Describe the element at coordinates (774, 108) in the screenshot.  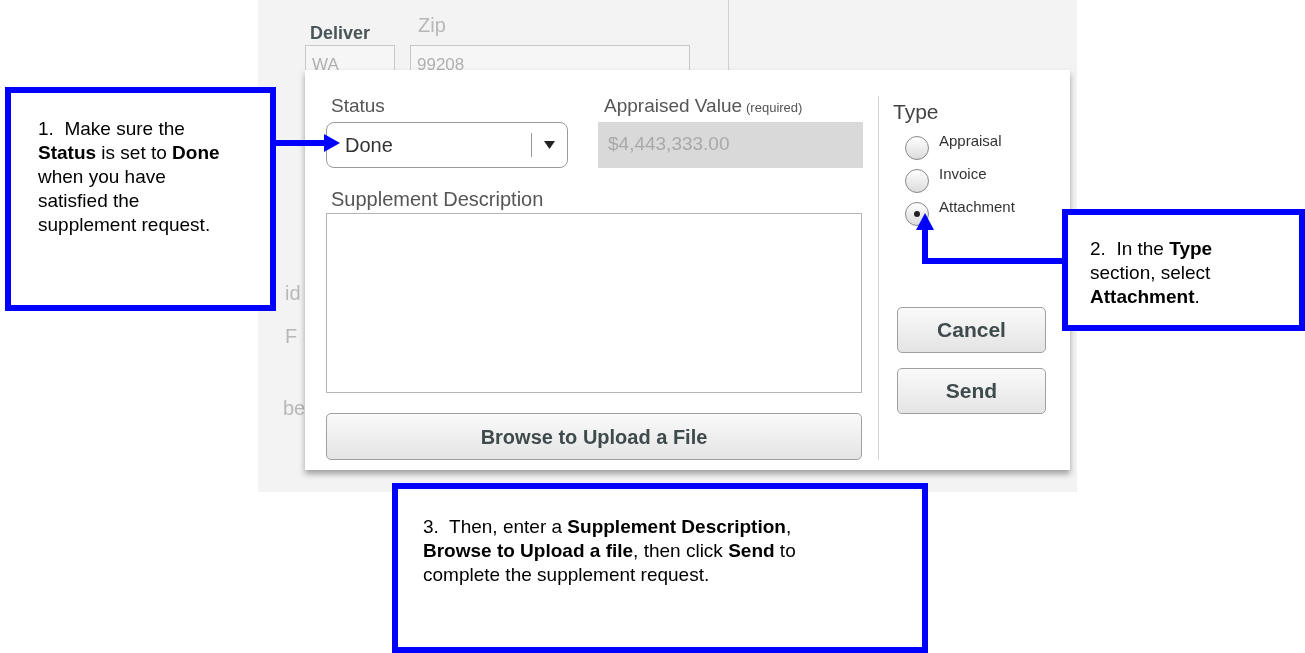
I see `required-note: (required)` at that location.